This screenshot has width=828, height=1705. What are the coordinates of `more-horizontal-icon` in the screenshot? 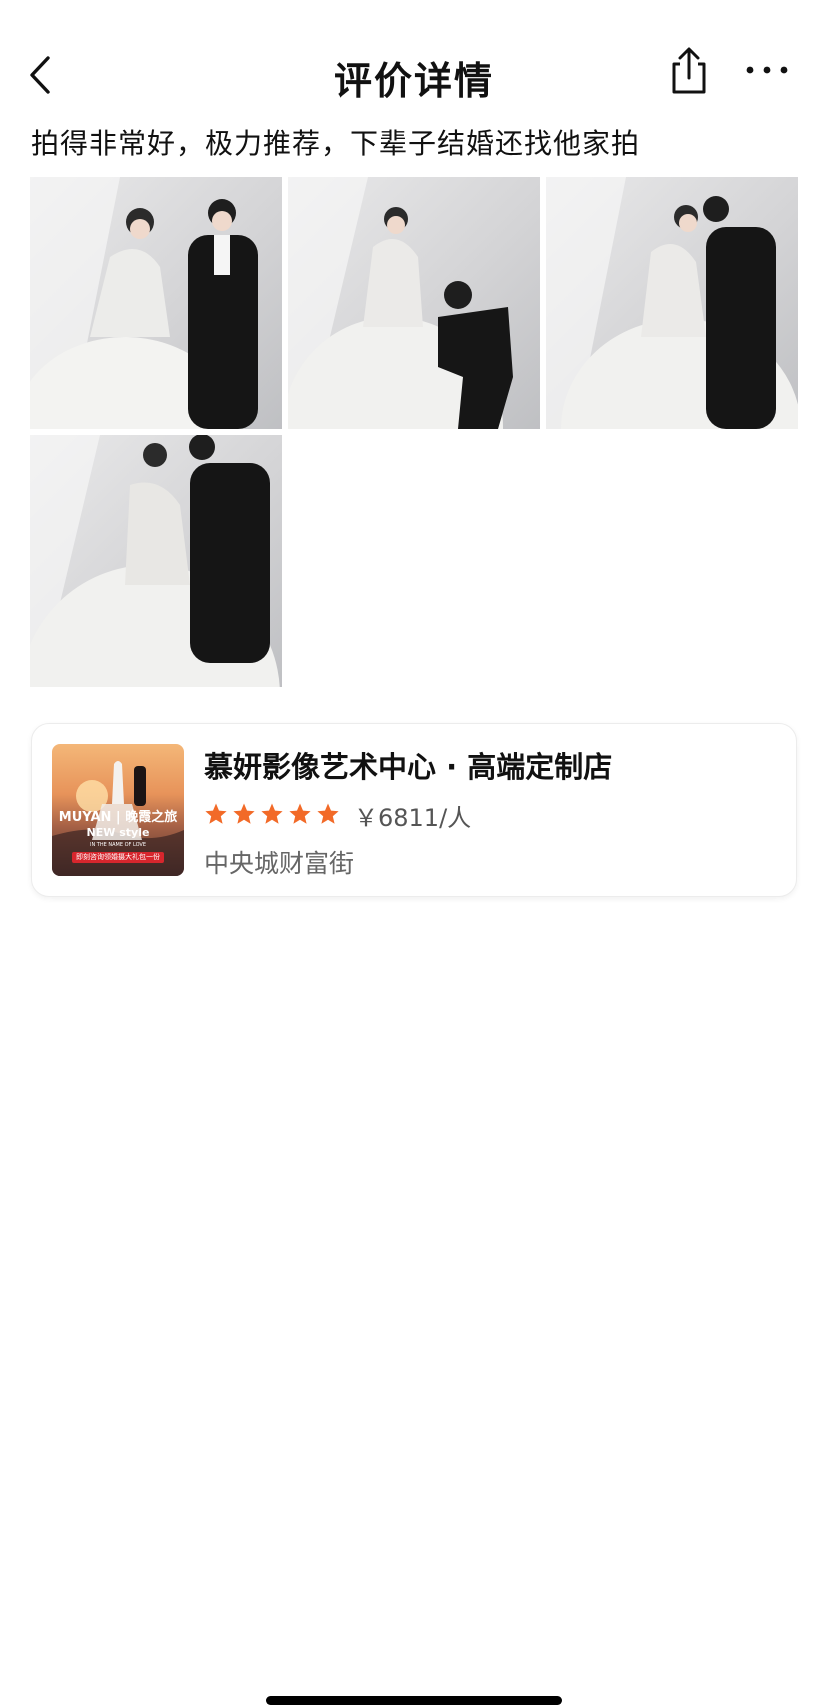 It's located at (767, 70).